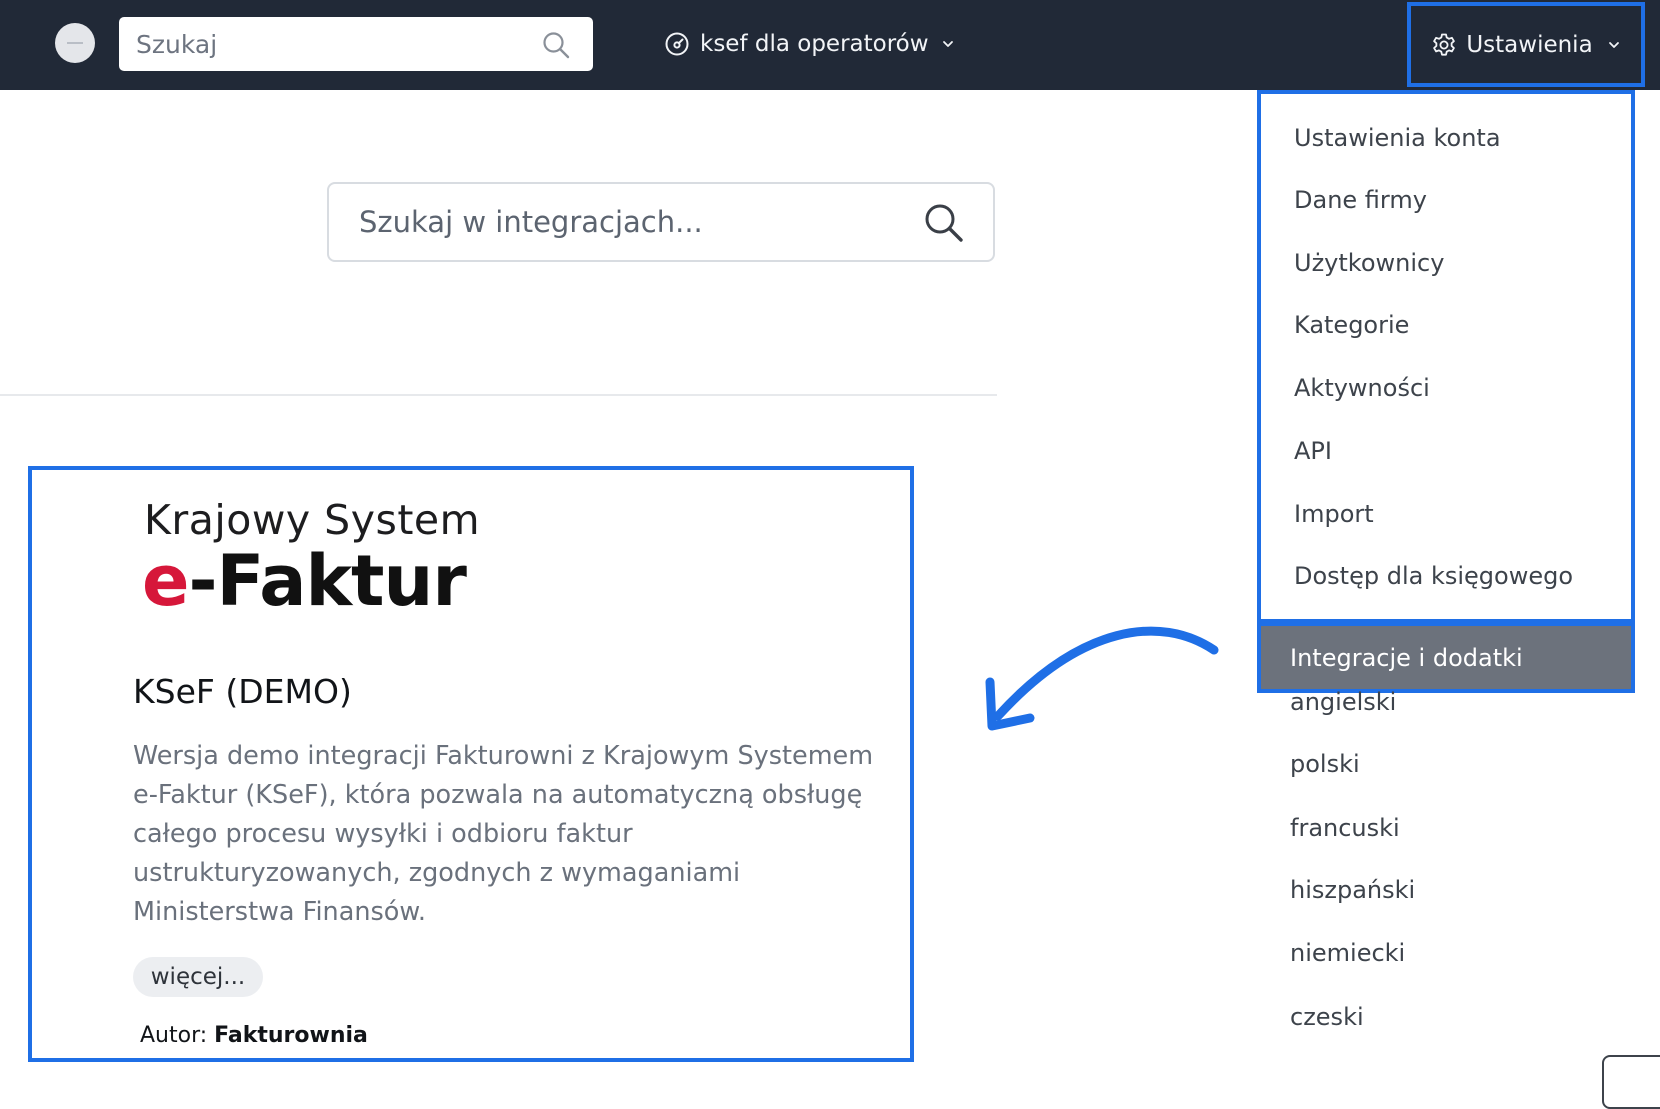 This screenshot has width=1660, height=1109. I want to click on curved-arrow-icon, so click(1102, 678).